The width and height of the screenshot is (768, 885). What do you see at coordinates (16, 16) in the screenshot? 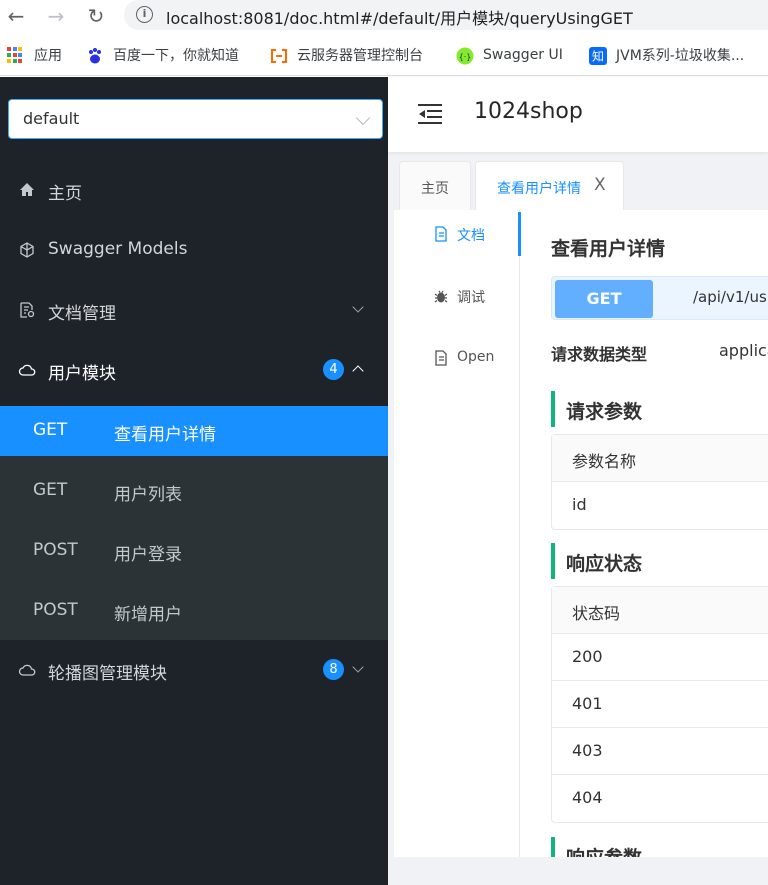
I see `back-arrow-icon: ←` at bounding box center [16, 16].